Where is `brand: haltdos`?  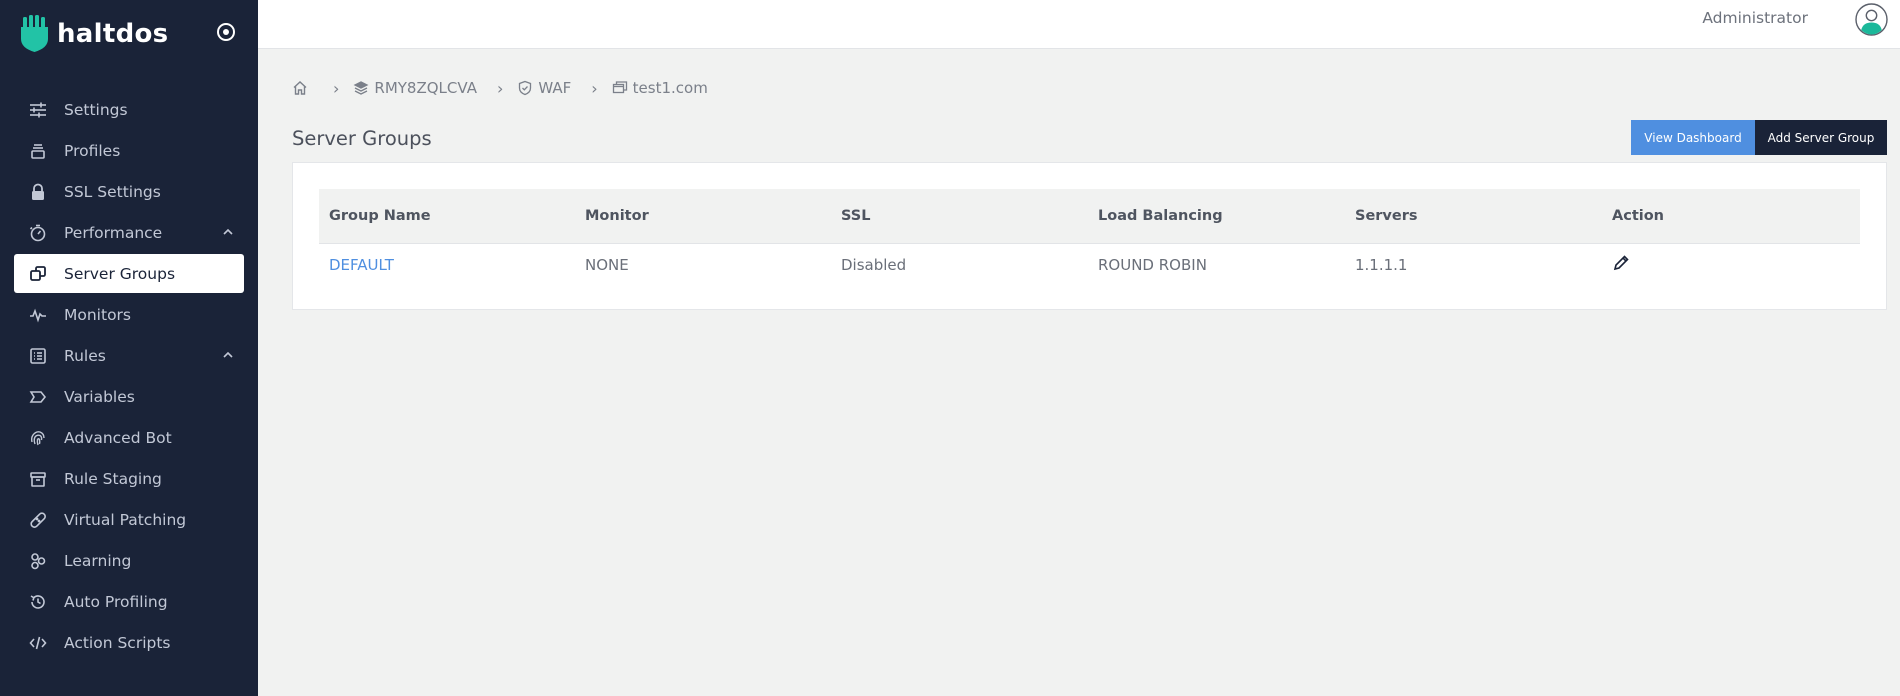
brand: haltdos is located at coordinates (94, 34).